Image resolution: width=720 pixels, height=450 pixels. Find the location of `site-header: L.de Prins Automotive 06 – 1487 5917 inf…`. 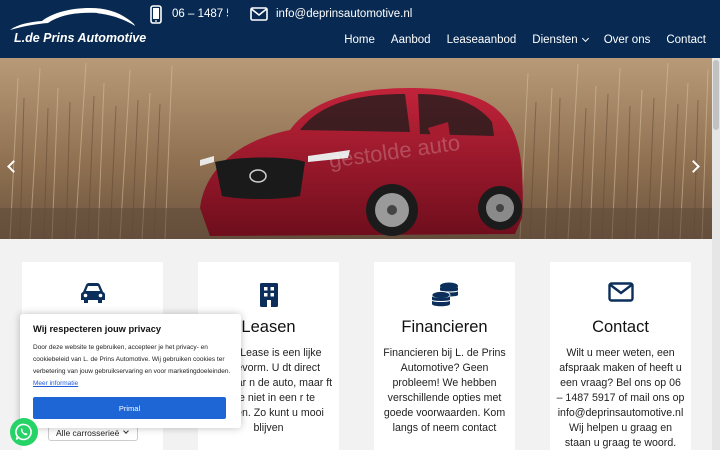

site-header: L.de Prins Automotive 06 – 1487 5917 inf… is located at coordinates (360, 29).